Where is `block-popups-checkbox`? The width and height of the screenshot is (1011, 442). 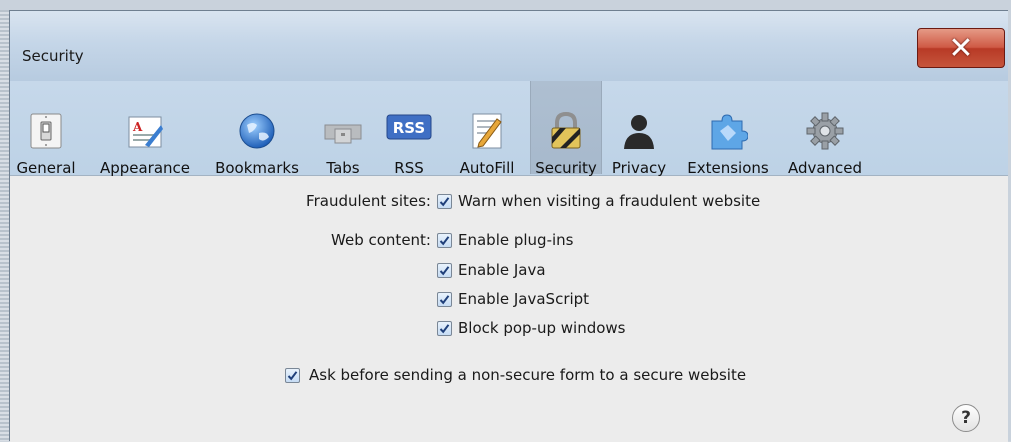 block-popups-checkbox is located at coordinates (444, 328).